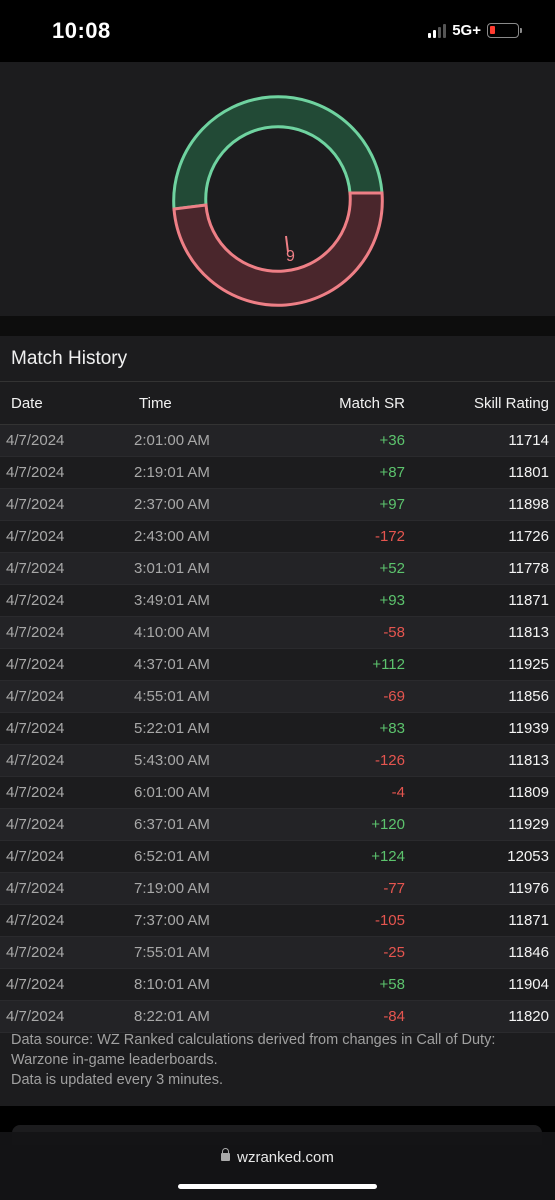 The width and height of the screenshot is (555, 1200). Describe the element at coordinates (394, 696) in the screenshot. I see `cell-match-sr: -69` at that location.